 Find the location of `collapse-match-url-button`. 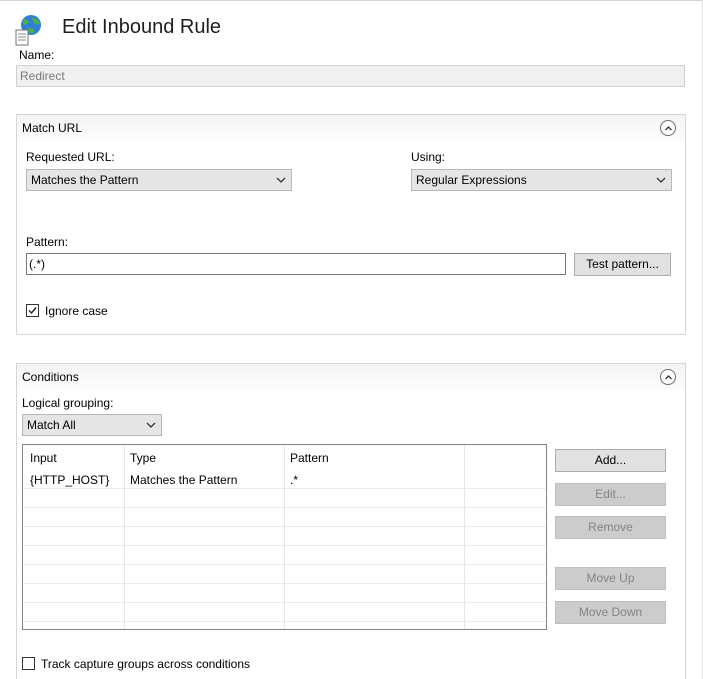

collapse-match-url-button is located at coordinates (668, 128).